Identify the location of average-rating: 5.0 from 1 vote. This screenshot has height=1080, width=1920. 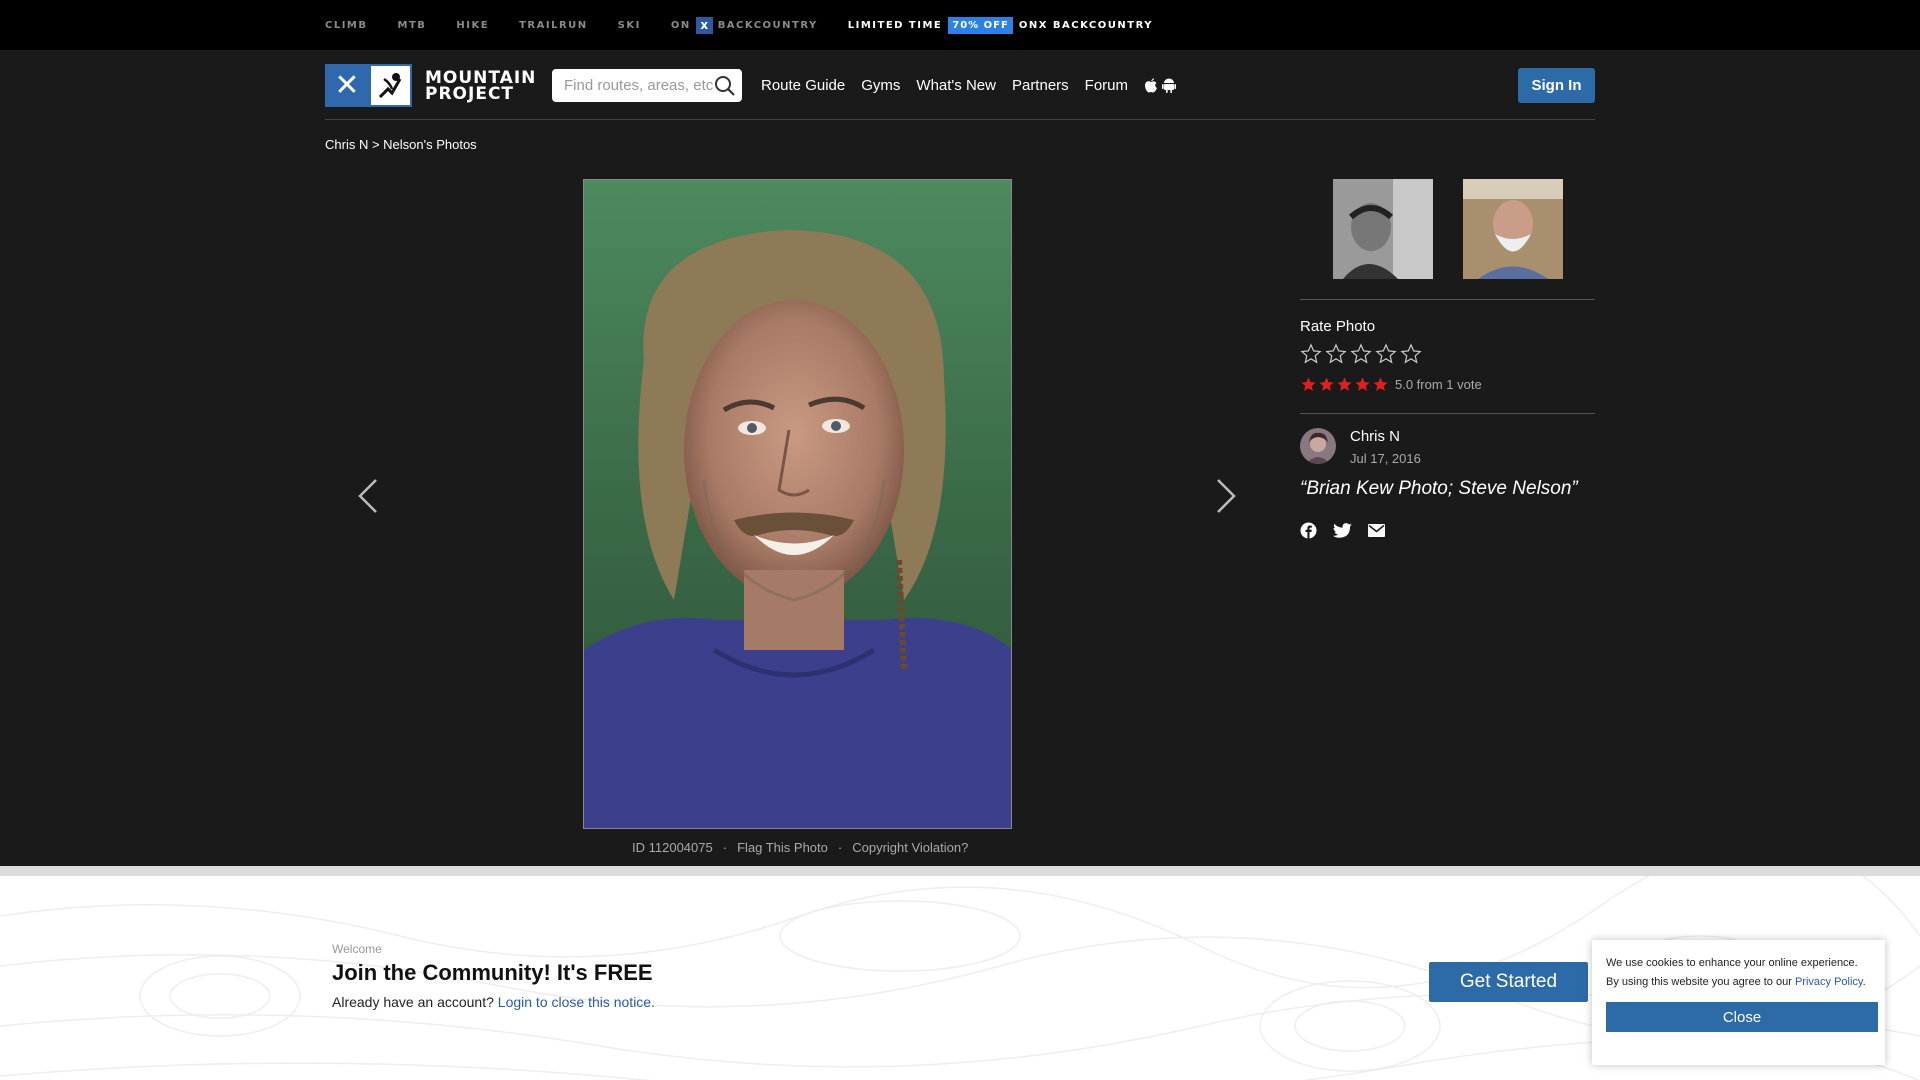
(1447, 395).